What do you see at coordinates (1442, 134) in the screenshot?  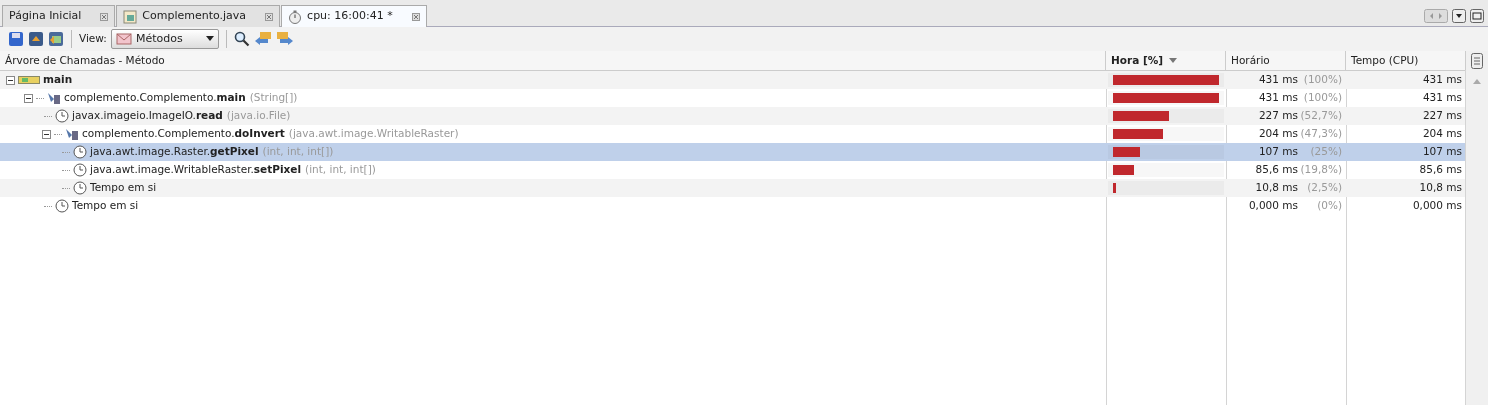 I see `table-cell-text: 204 ms` at bounding box center [1442, 134].